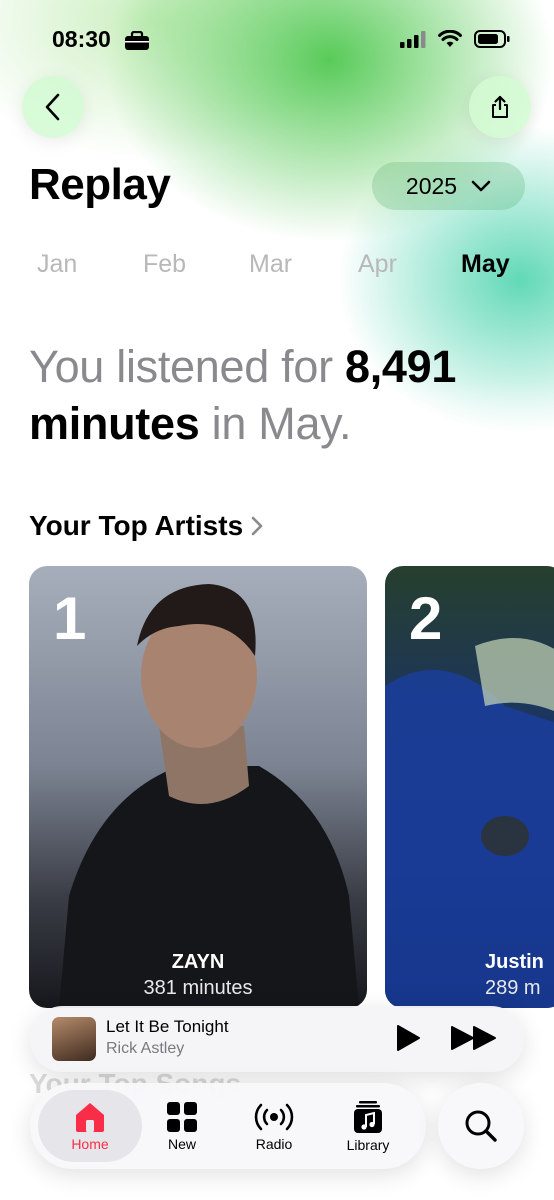 This screenshot has width=554, height=1200. I want to click on radio-icon, so click(274, 1116).